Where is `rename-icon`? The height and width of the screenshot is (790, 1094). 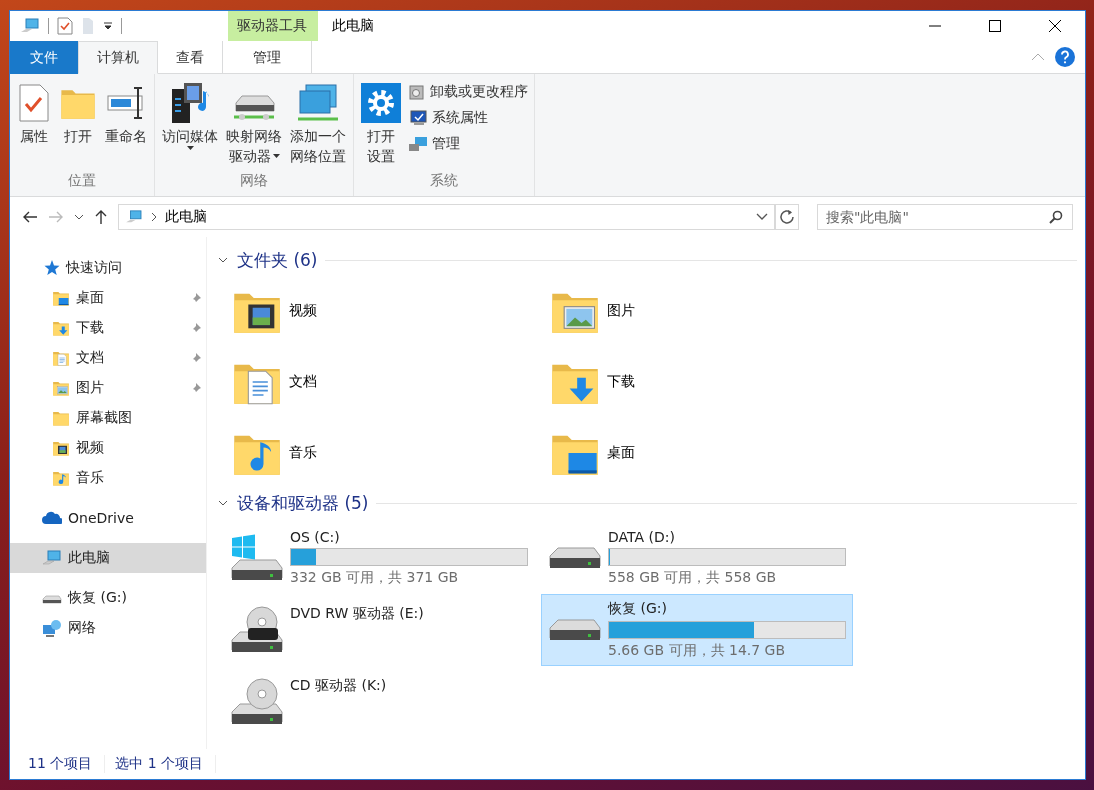 rename-icon is located at coordinates (126, 103).